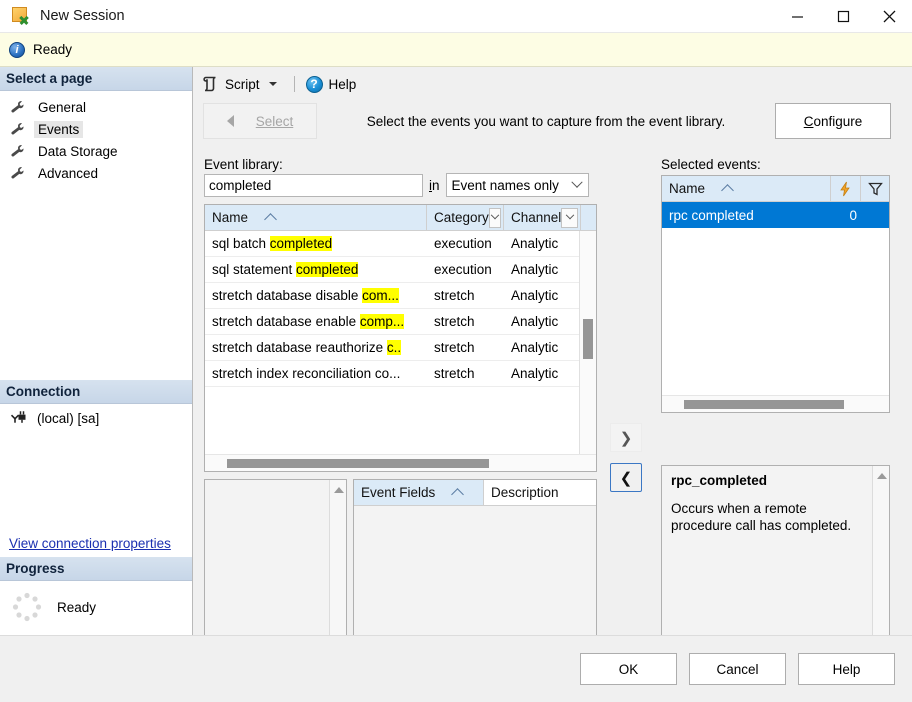 The width and height of the screenshot is (912, 702). What do you see at coordinates (628, 669) in the screenshot?
I see `ok-button: OK` at bounding box center [628, 669].